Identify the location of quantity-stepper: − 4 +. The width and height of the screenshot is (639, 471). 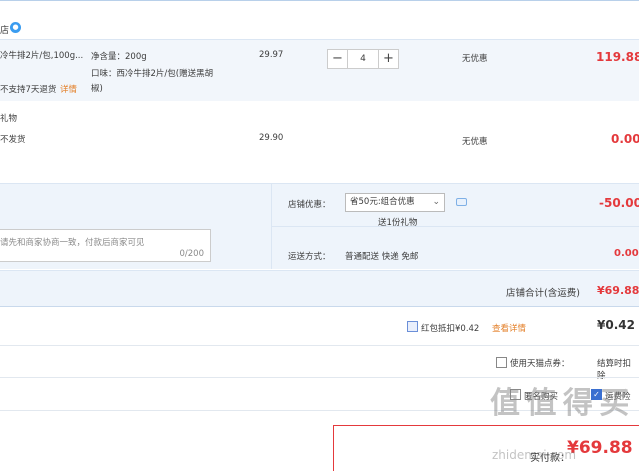
(363, 59).